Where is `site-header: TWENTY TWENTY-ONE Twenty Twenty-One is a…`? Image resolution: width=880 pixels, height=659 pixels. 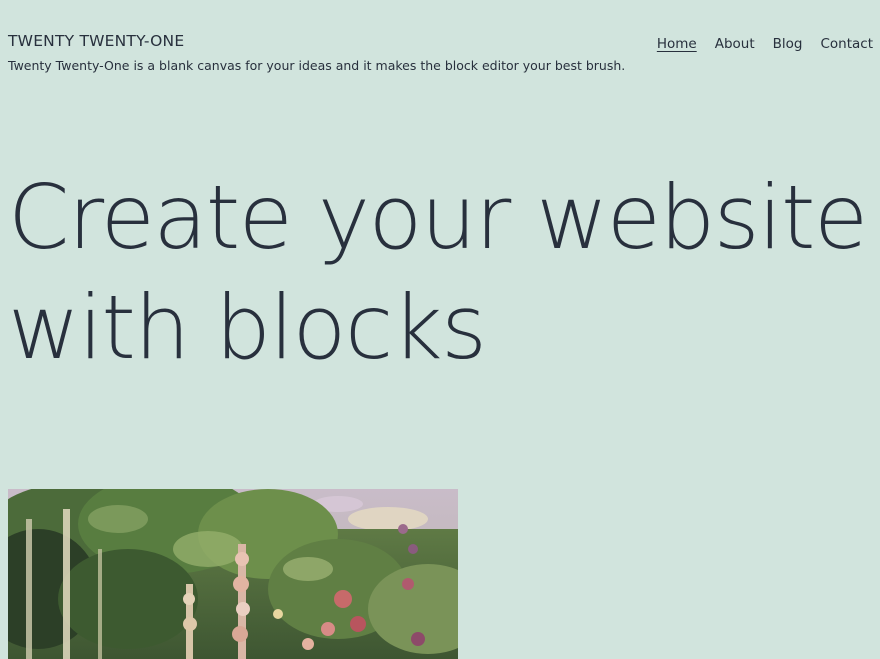 site-header: TWENTY TWENTY-ONE Twenty Twenty-One is a… is located at coordinates (440, 45).